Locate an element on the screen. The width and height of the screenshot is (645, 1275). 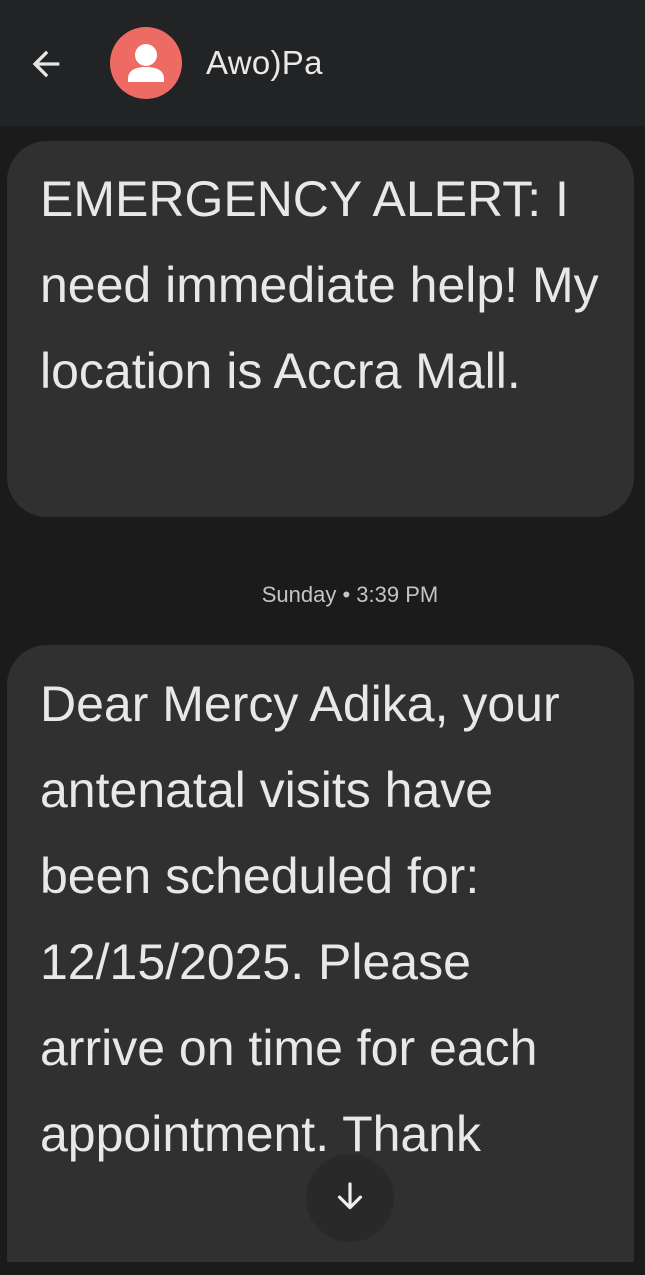
bottom-edge is located at coordinates (322, 1268).